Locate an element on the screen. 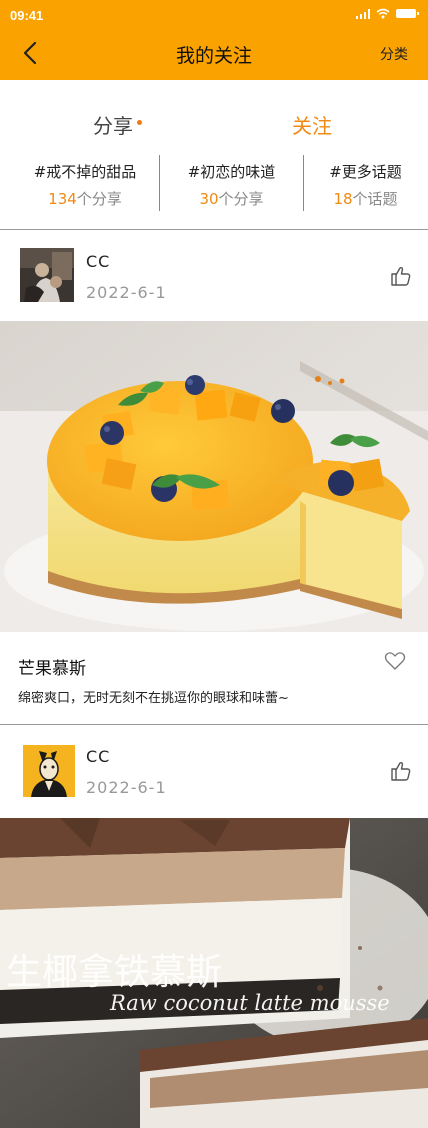  unread-dot is located at coordinates (139, 122).